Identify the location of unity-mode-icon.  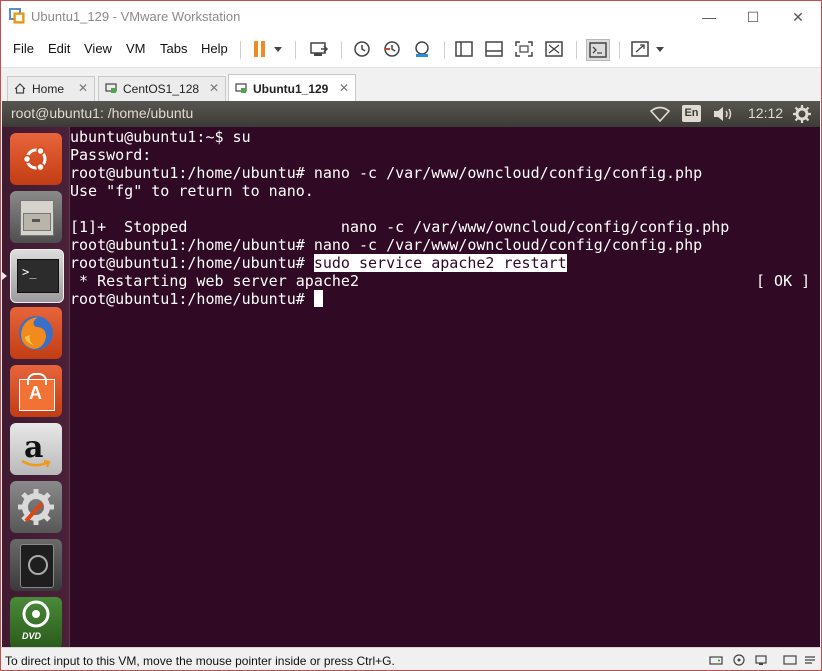
(554, 49).